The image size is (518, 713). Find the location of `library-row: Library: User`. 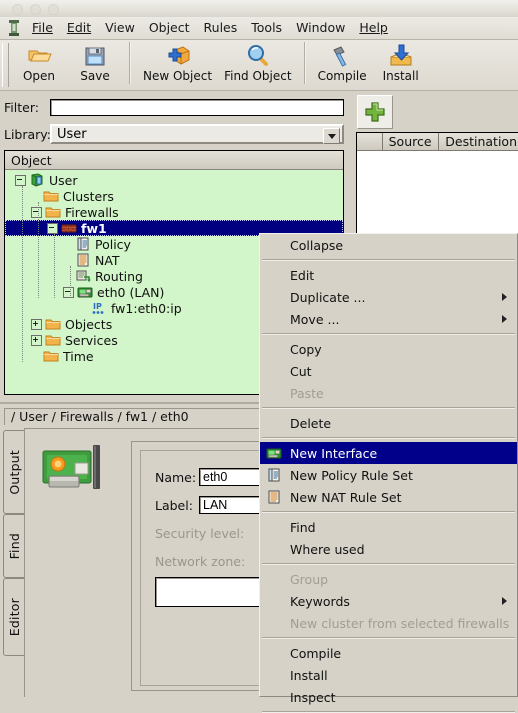

library-row: Library: User is located at coordinates (174, 134).